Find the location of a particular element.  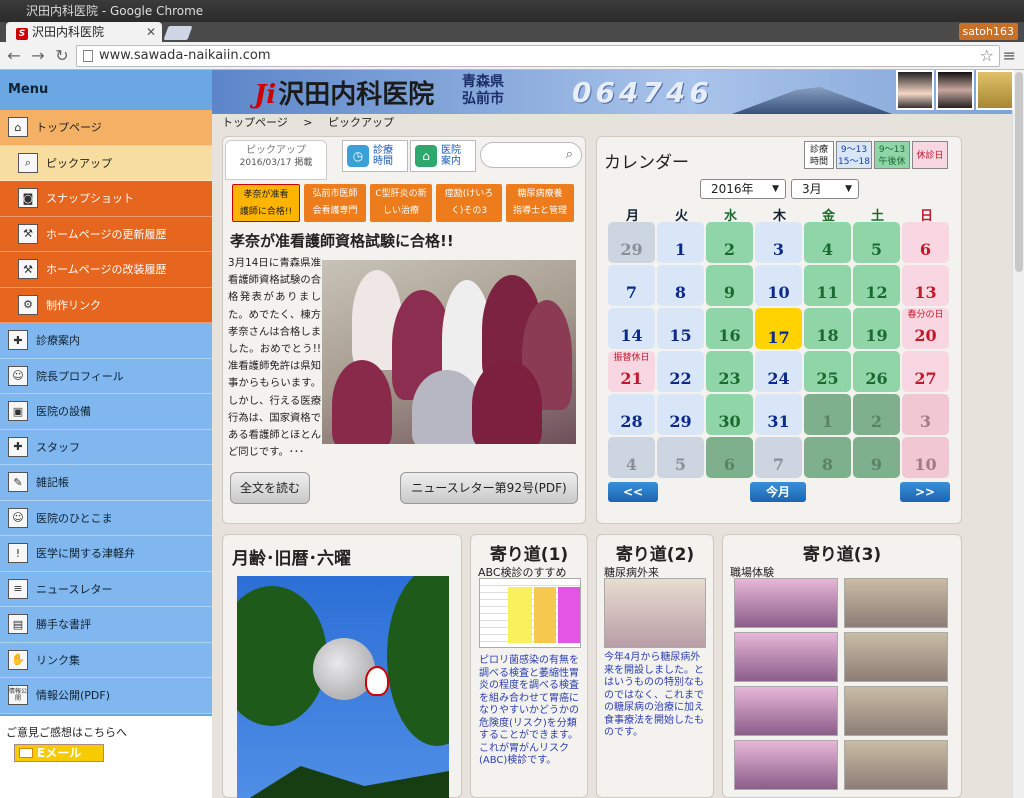

chrome-menu-icon: ≡ is located at coordinates (1009, 55).